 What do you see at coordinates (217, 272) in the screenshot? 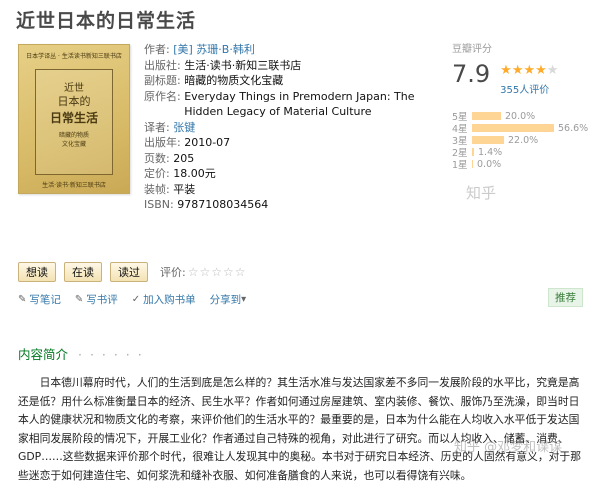
I see `rate-stars-input: ☆☆☆☆☆` at bounding box center [217, 272].